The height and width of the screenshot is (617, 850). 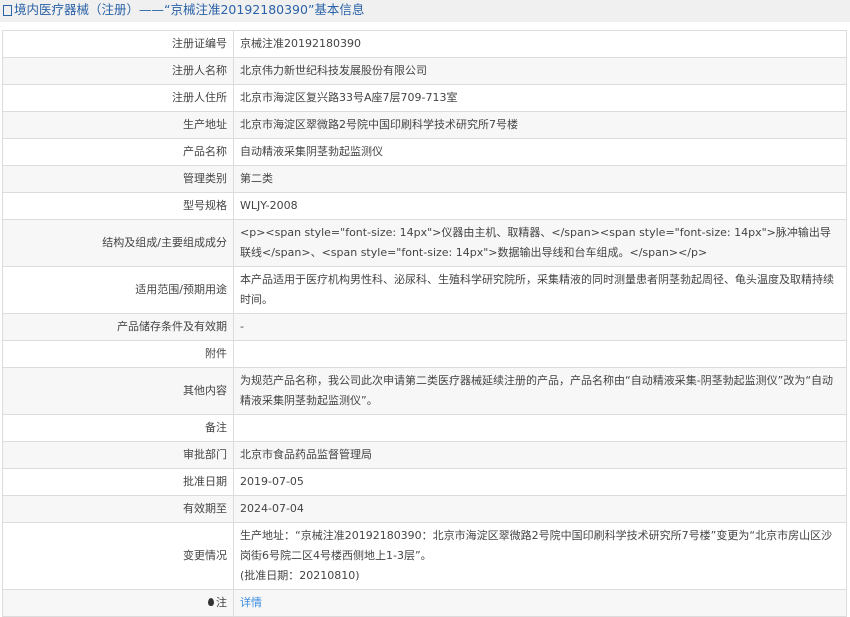 I want to click on page-title: 境内医疗器械（注册）——“京械注准20192180390”基本信息, so click(x=425, y=11).